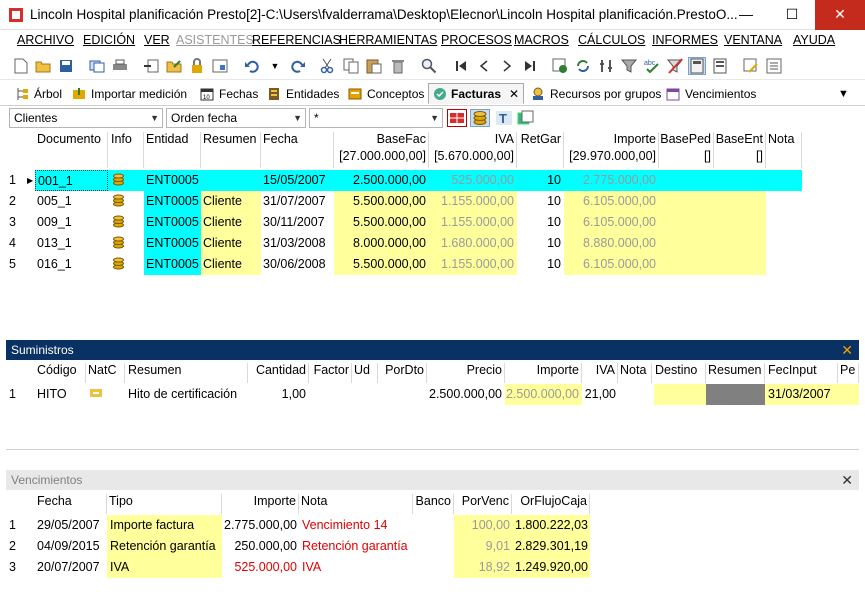 The image size is (865, 600). I want to click on vencimientos-cell-fecha: 04/09/2015, so click(71, 546).